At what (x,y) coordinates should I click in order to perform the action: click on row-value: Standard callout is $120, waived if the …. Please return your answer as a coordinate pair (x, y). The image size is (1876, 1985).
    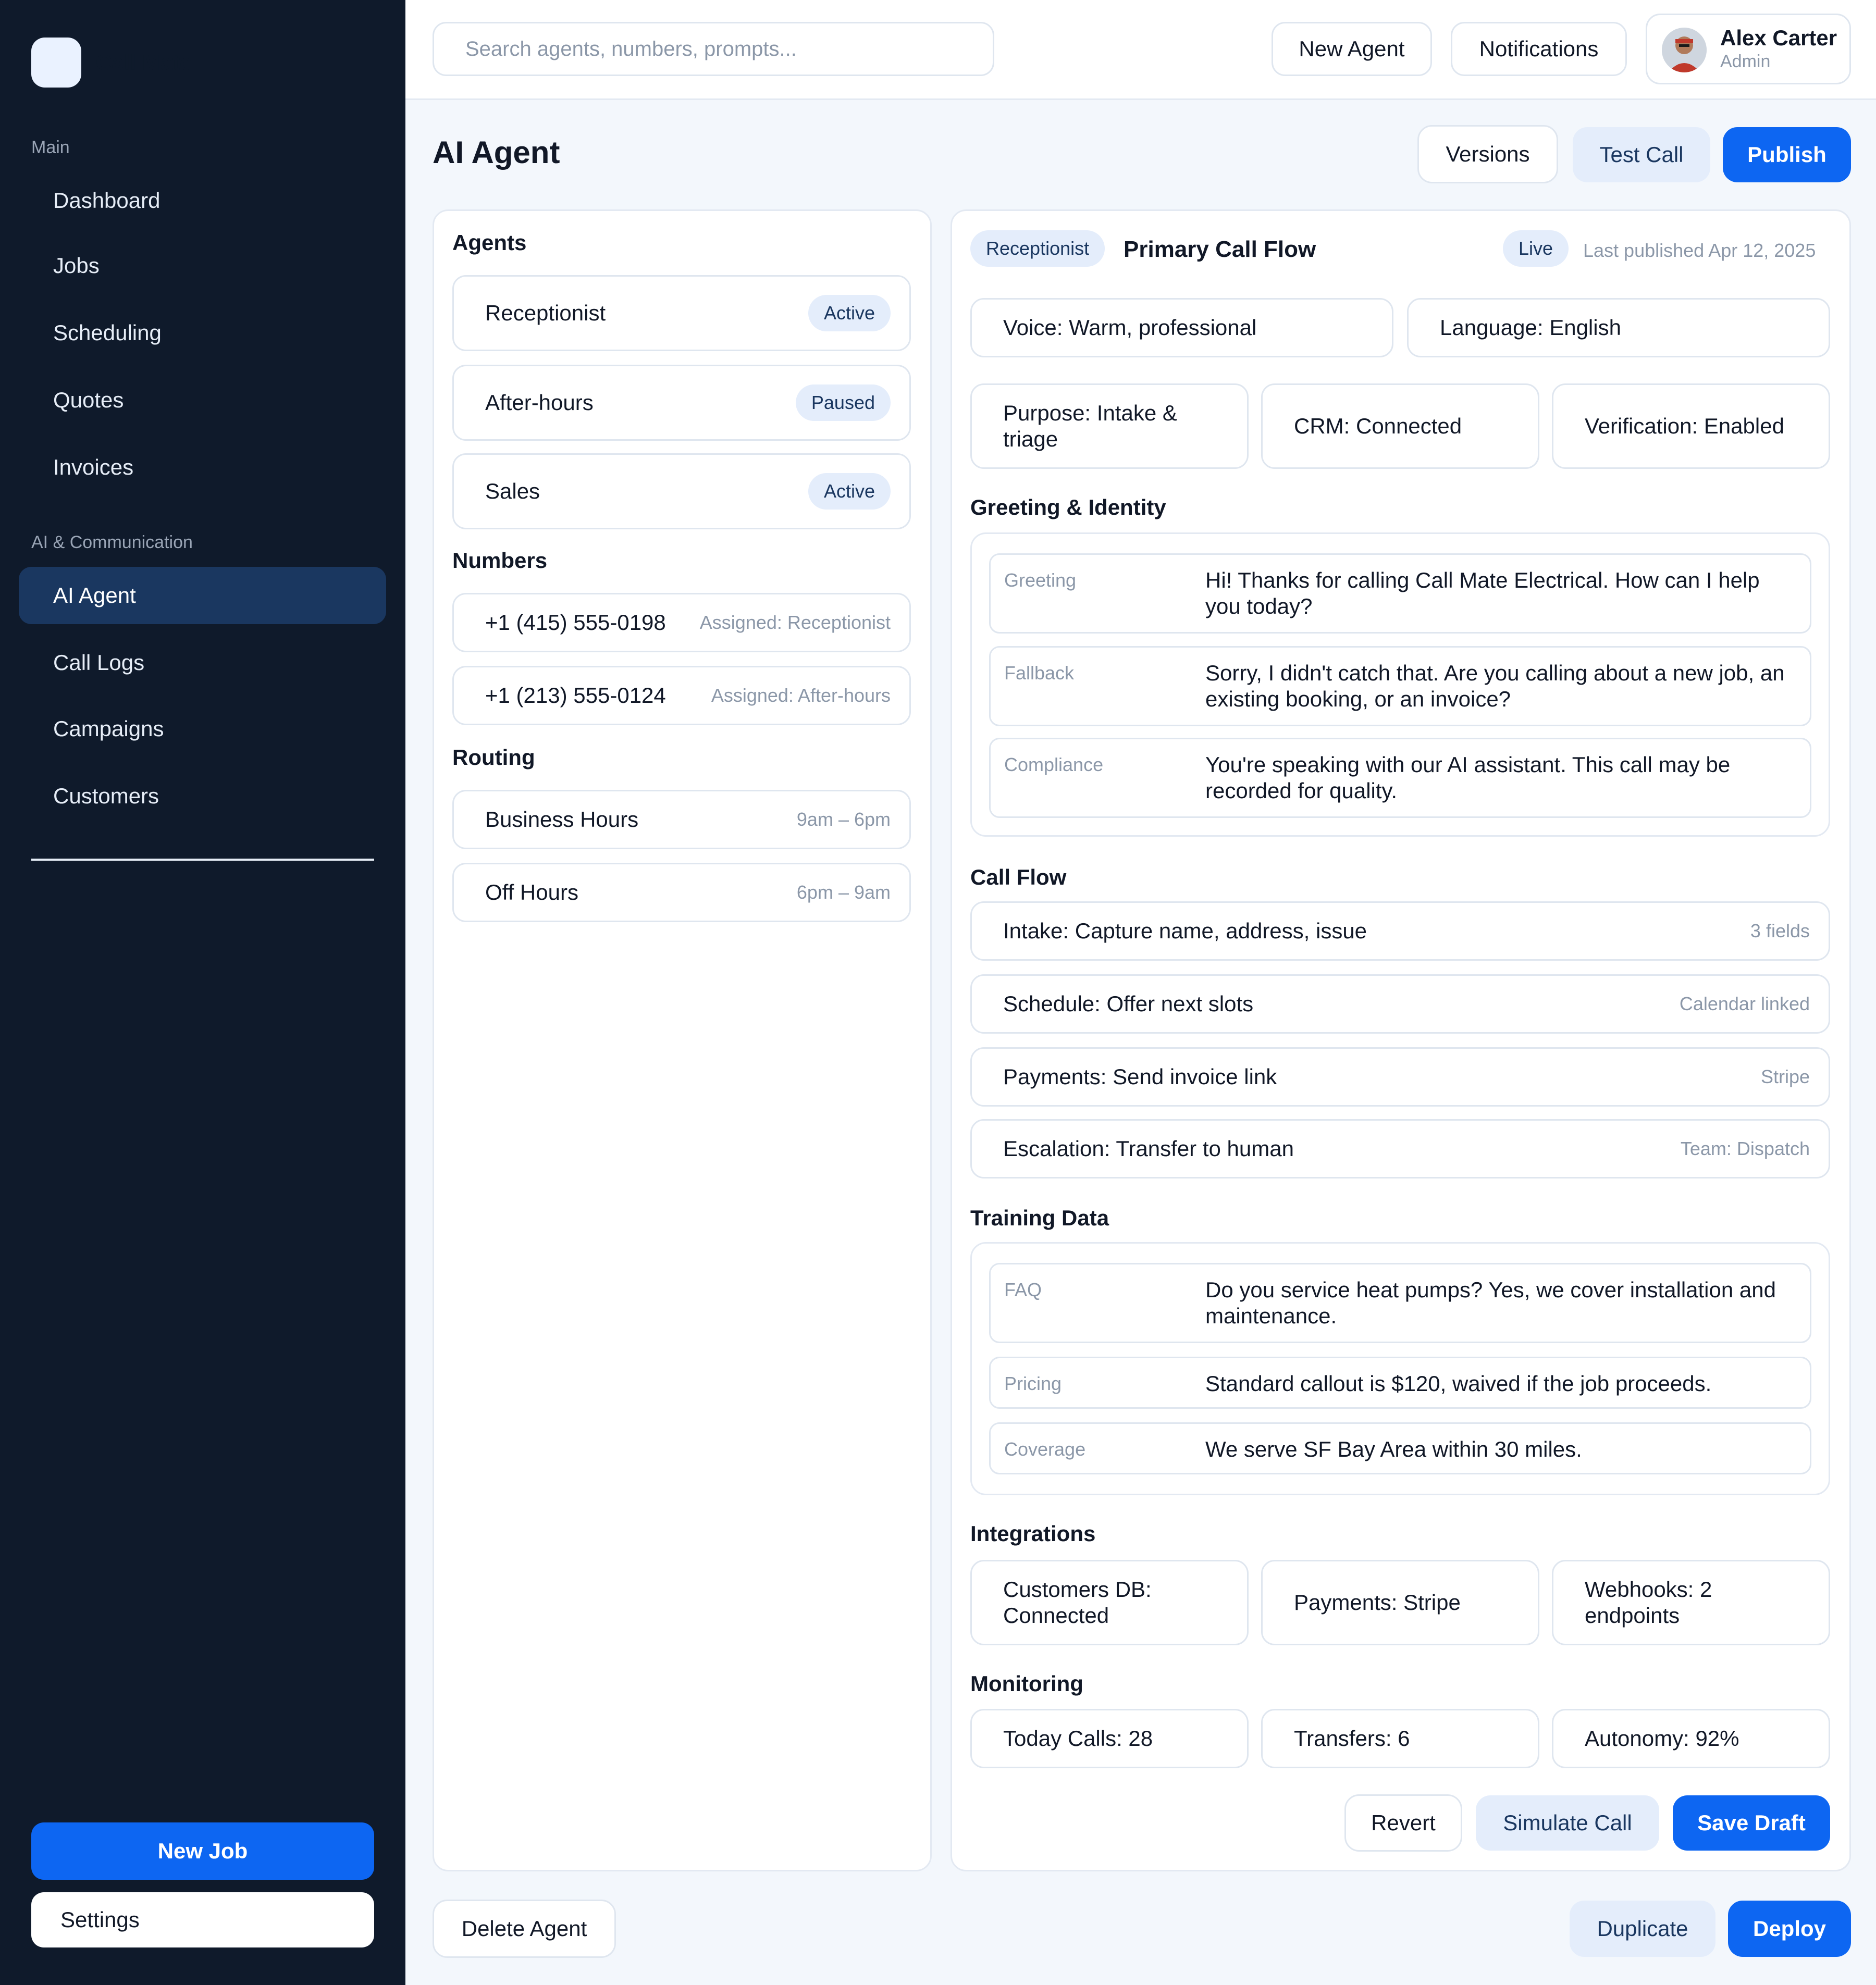
    Looking at the image, I should click on (1458, 1383).